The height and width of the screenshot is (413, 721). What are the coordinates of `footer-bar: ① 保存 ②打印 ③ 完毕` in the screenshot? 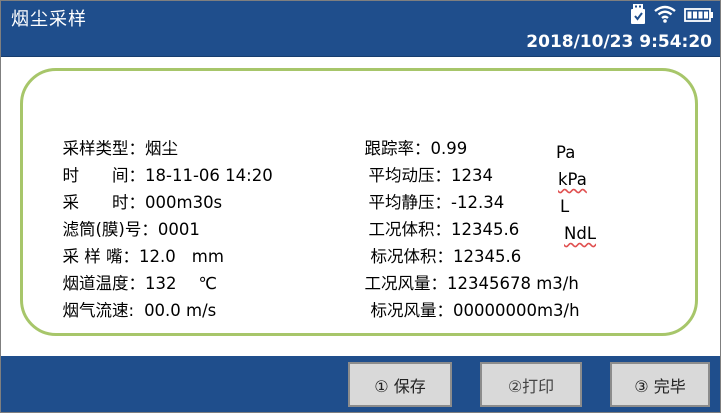 It's located at (360, 384).